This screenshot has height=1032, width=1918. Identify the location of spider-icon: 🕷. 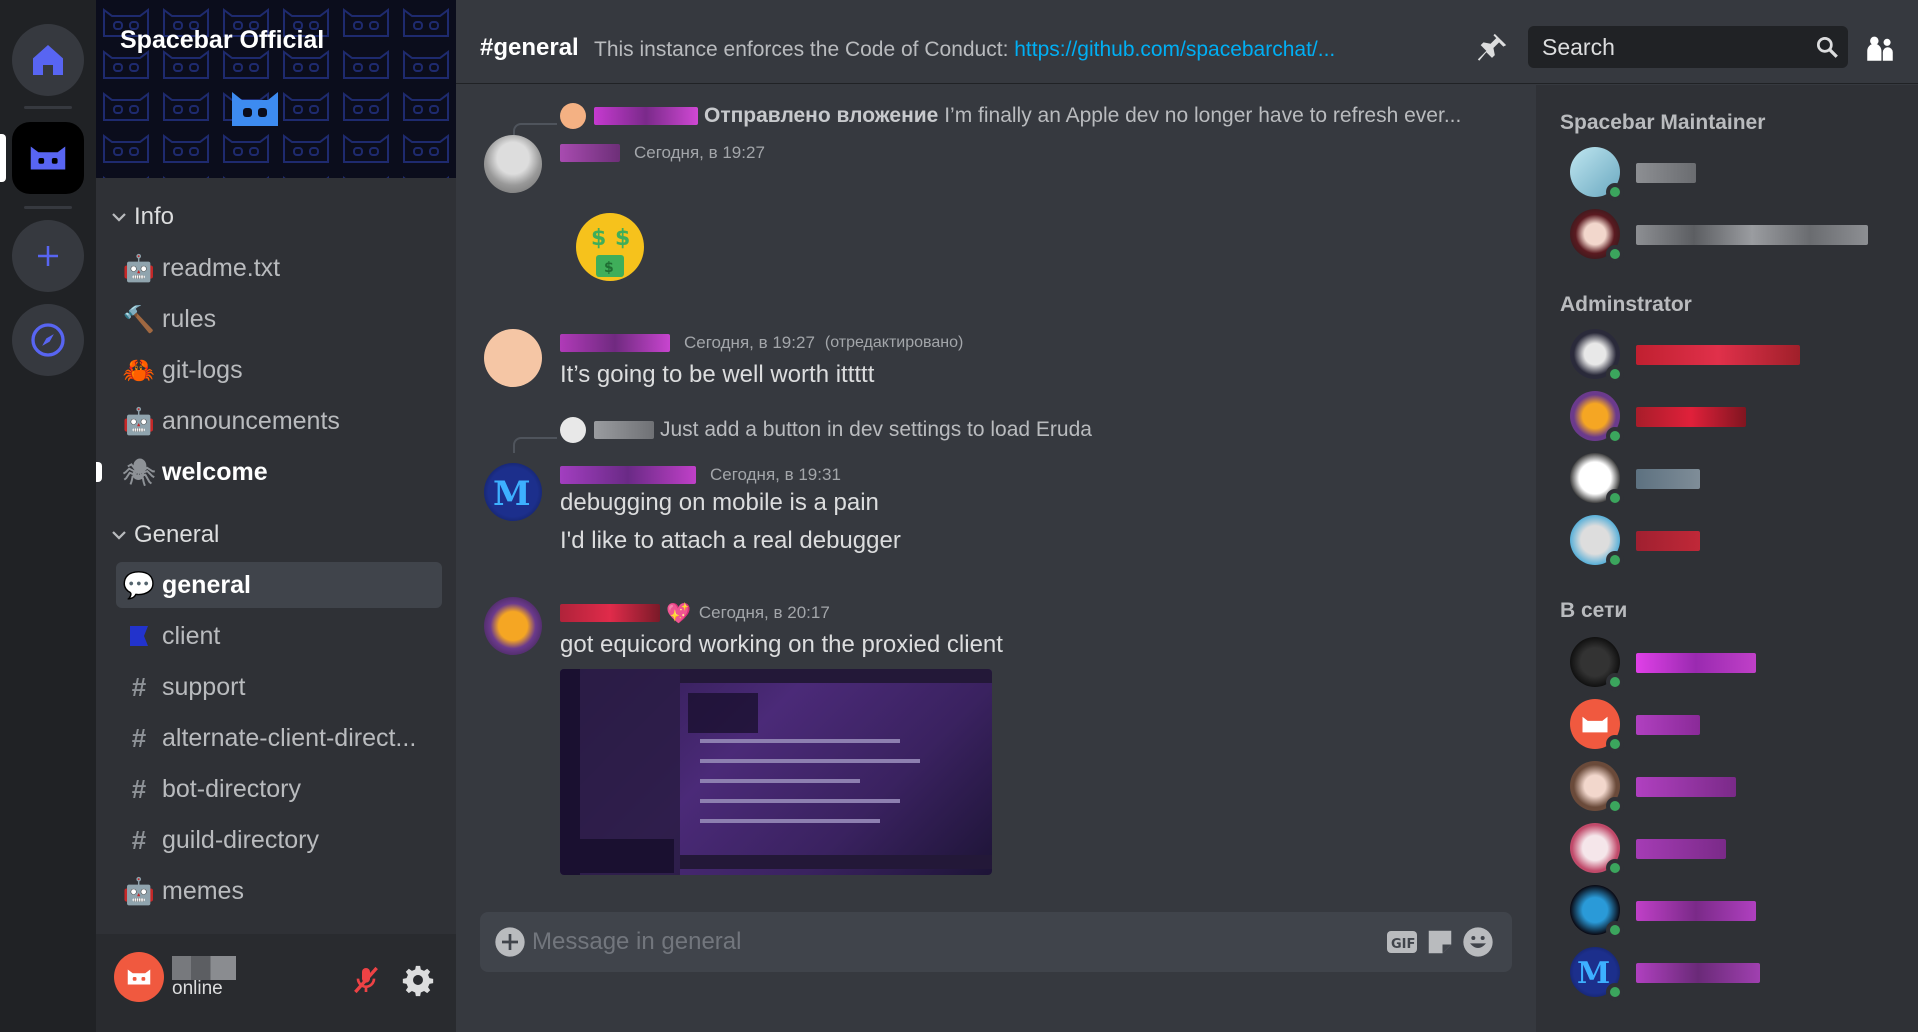
(139, 471).